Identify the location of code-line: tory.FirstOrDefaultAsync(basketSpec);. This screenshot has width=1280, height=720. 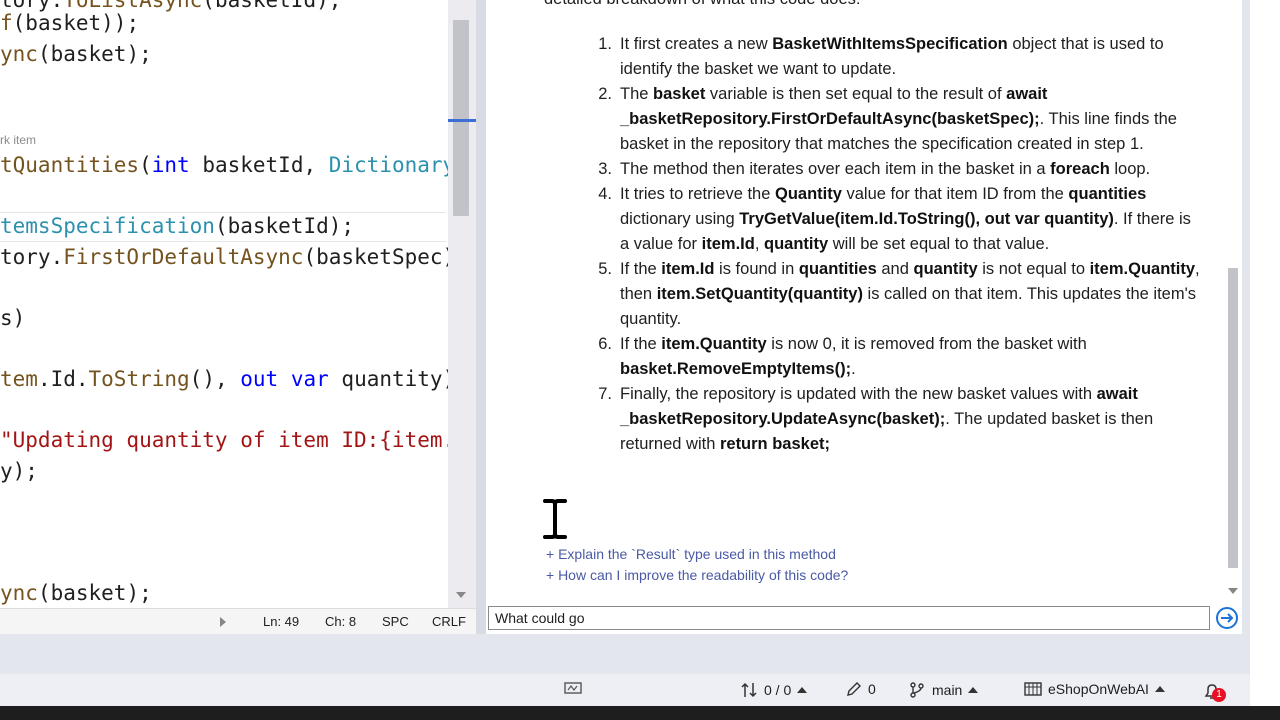
(224, 257).